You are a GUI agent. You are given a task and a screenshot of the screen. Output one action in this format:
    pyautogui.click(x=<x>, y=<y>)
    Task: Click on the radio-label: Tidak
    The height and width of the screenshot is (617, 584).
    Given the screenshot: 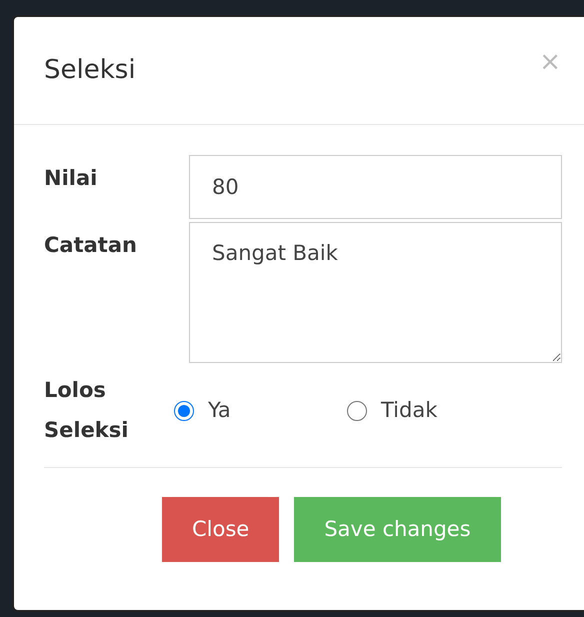 What is the action you would take?
    pyautogui.click(x=409, y=411)
    